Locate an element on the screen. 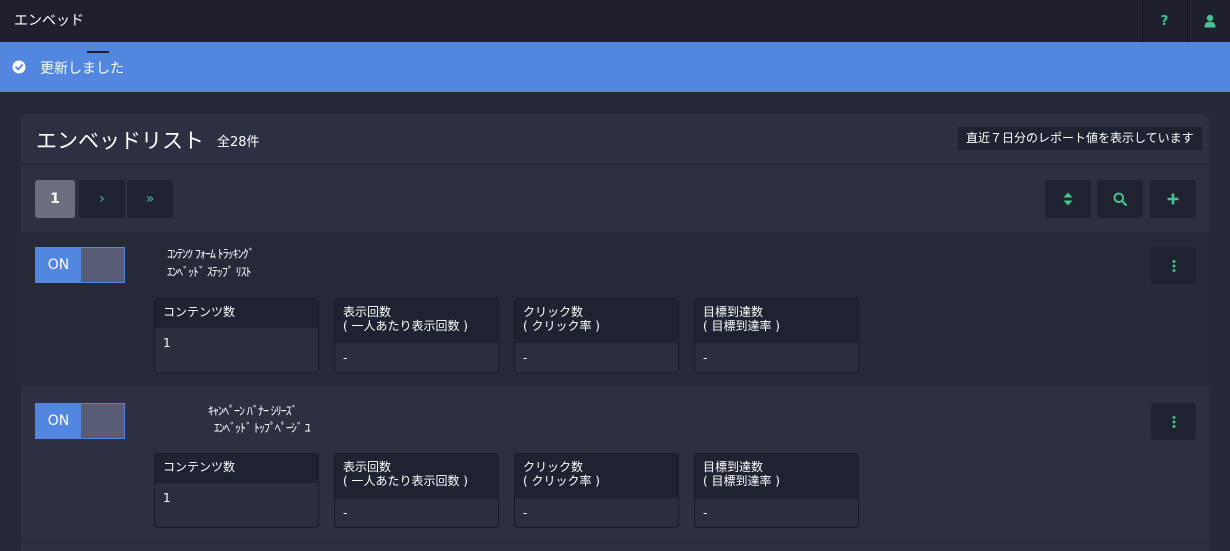 The width and height of the screenshot is (1230, 551). embed-name: ｷｬﾝﾍﾟｰﾝ ﾊﾞﾅｰ ｼﾘｰｽﾞ is located at coordinates (253, 410).